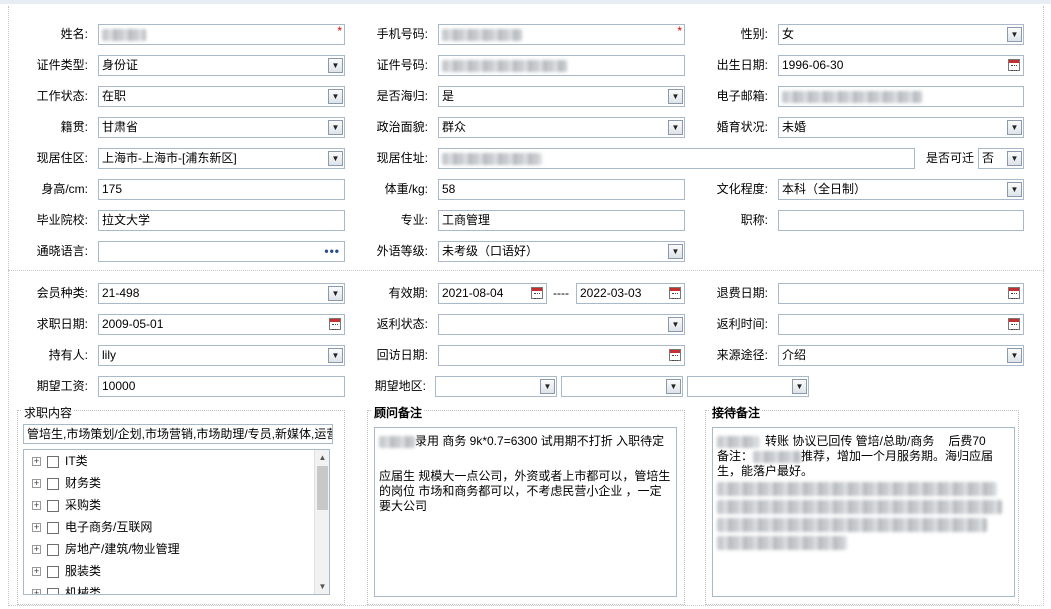  What do you see at coordinates (221, 293) in the screenshot?
I see `member-type-select: 21-498 ▼` at bounding box center [221, 293].